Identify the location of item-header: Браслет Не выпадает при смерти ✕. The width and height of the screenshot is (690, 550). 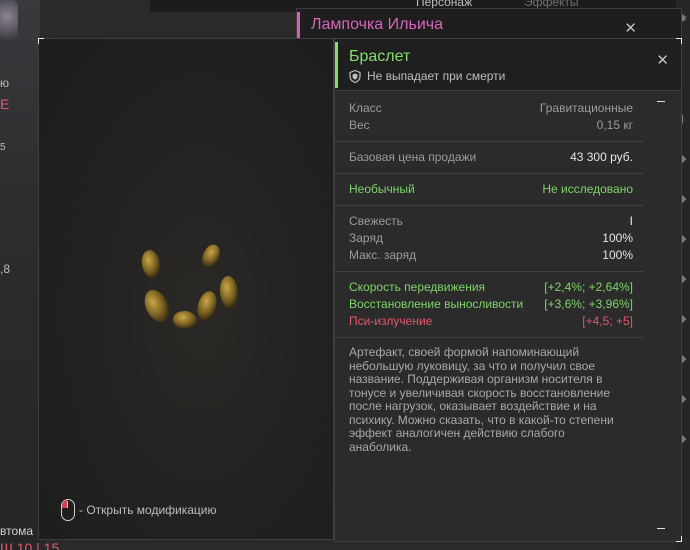
(508, 65).